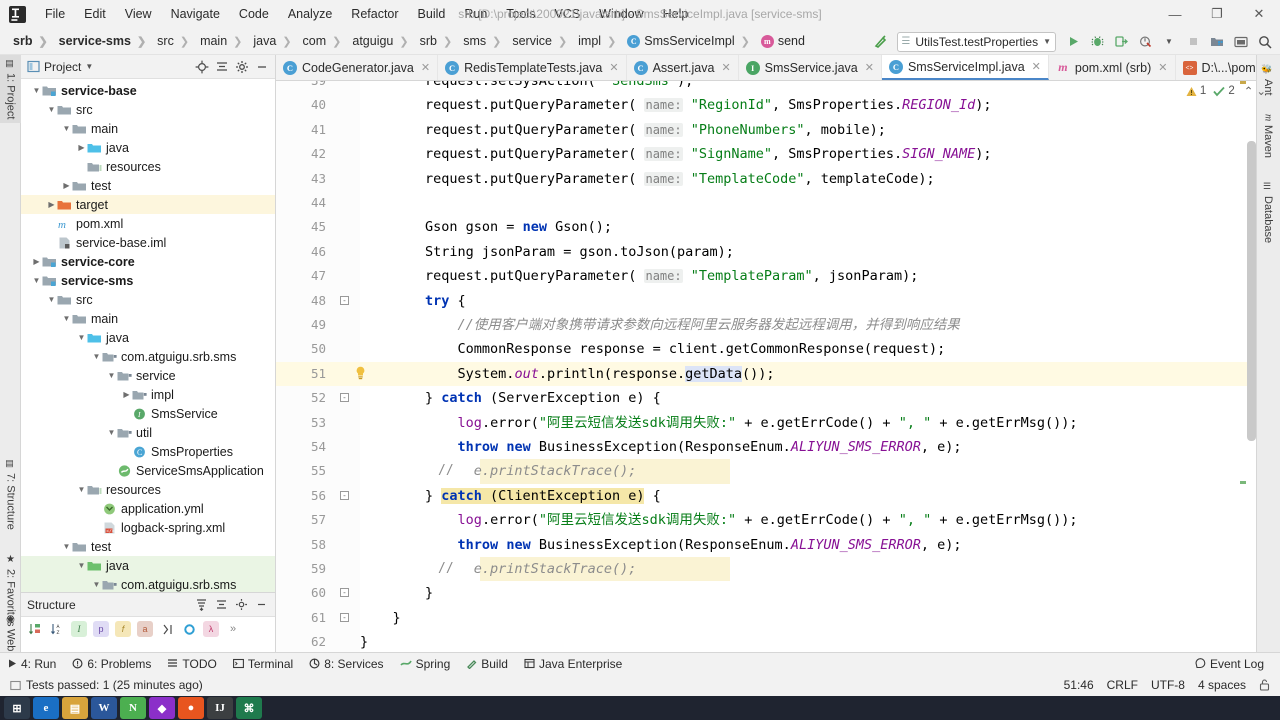 Image resolution: width=1280 pixels, height=720 pixels. Describe the element at coordinates (432, 14) in the screenshot. I see `menu-build: Build` at that location.